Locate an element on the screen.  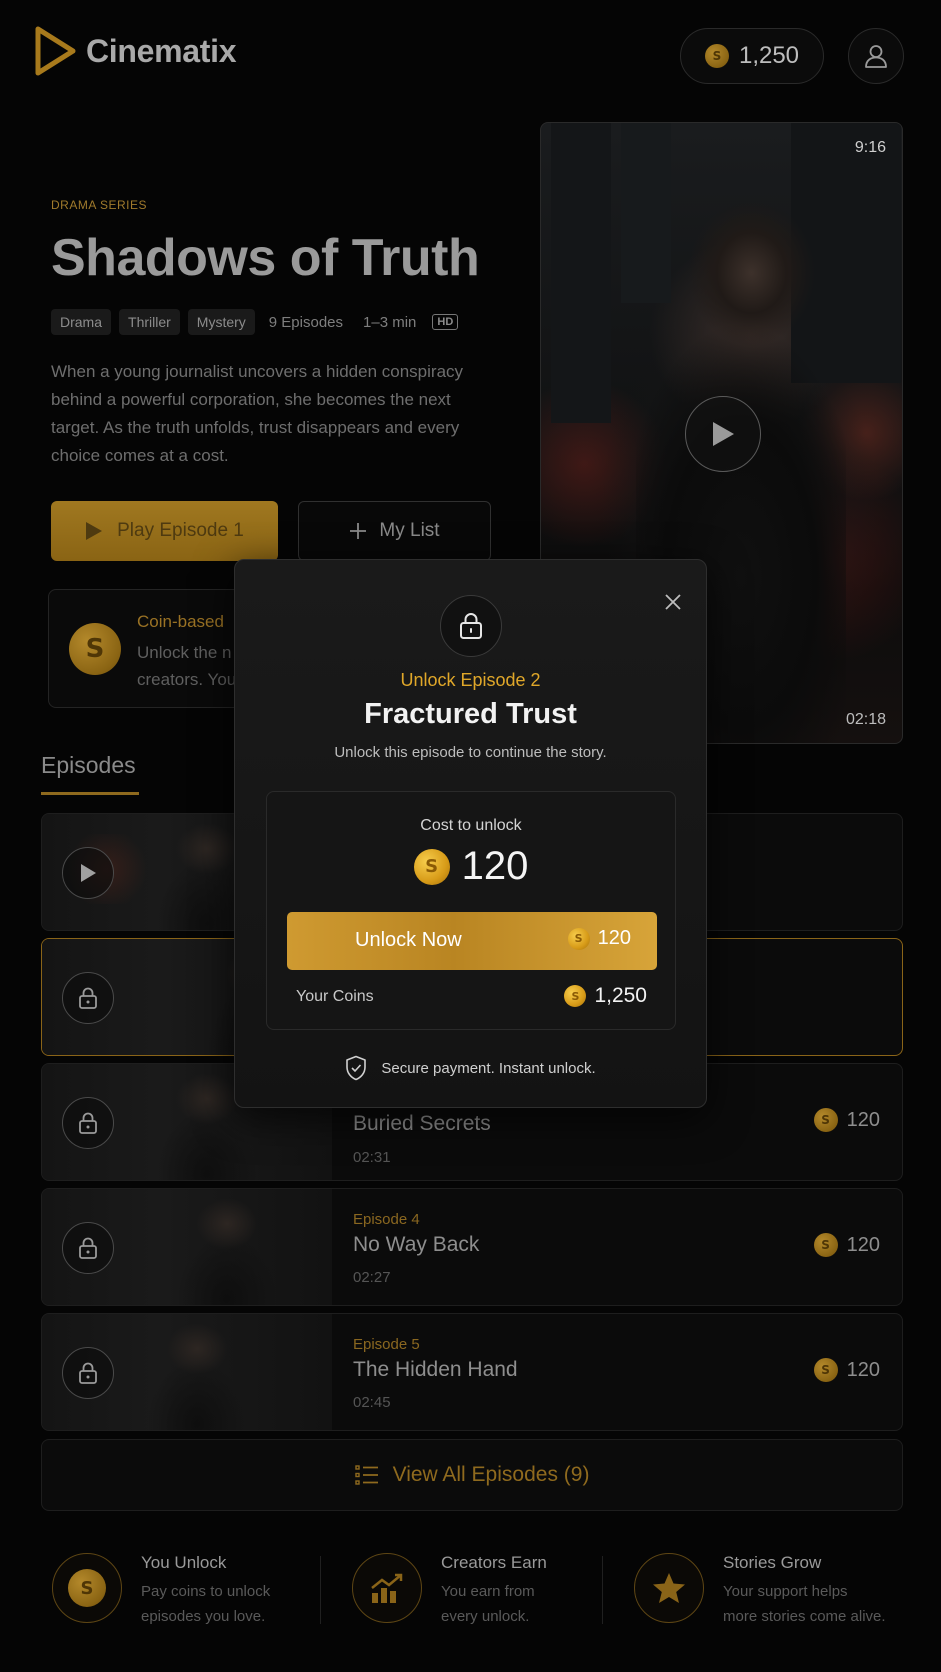
feature-title: Creators Earn is located at coordinates (494, 1562).